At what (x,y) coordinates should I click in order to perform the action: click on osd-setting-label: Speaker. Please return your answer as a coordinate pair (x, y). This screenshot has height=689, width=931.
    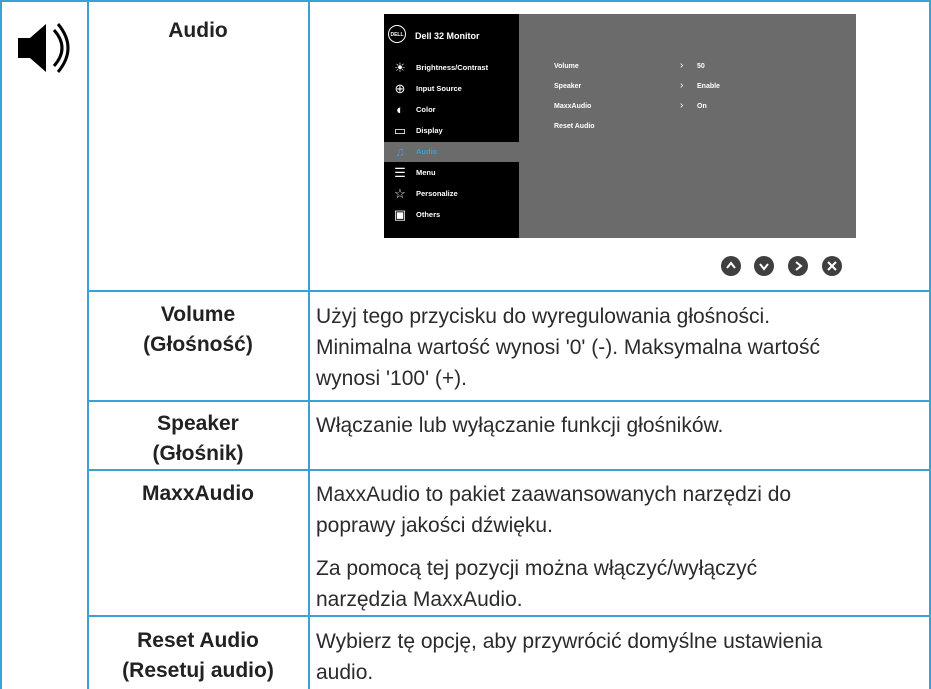
    Looking at the image, I should click on (567, 86).